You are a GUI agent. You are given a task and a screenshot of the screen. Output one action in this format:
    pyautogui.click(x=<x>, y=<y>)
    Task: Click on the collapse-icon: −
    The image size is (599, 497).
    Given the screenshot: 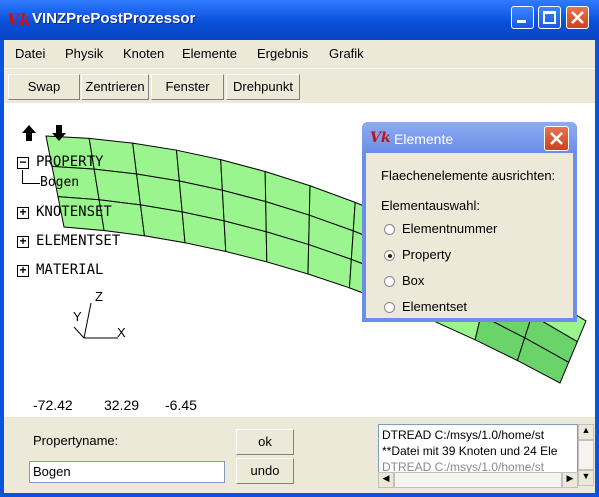 What is the action you would take?
    pyautogui.click(x=23, y=162)
    